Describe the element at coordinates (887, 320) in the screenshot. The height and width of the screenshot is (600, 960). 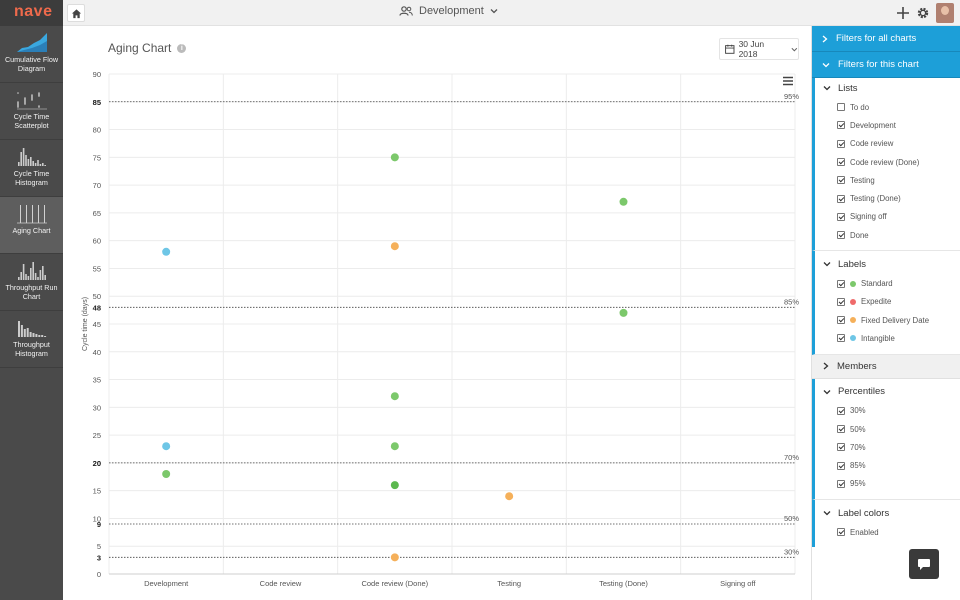
I see `filter-option: Fixed Delivery Date` at that location.